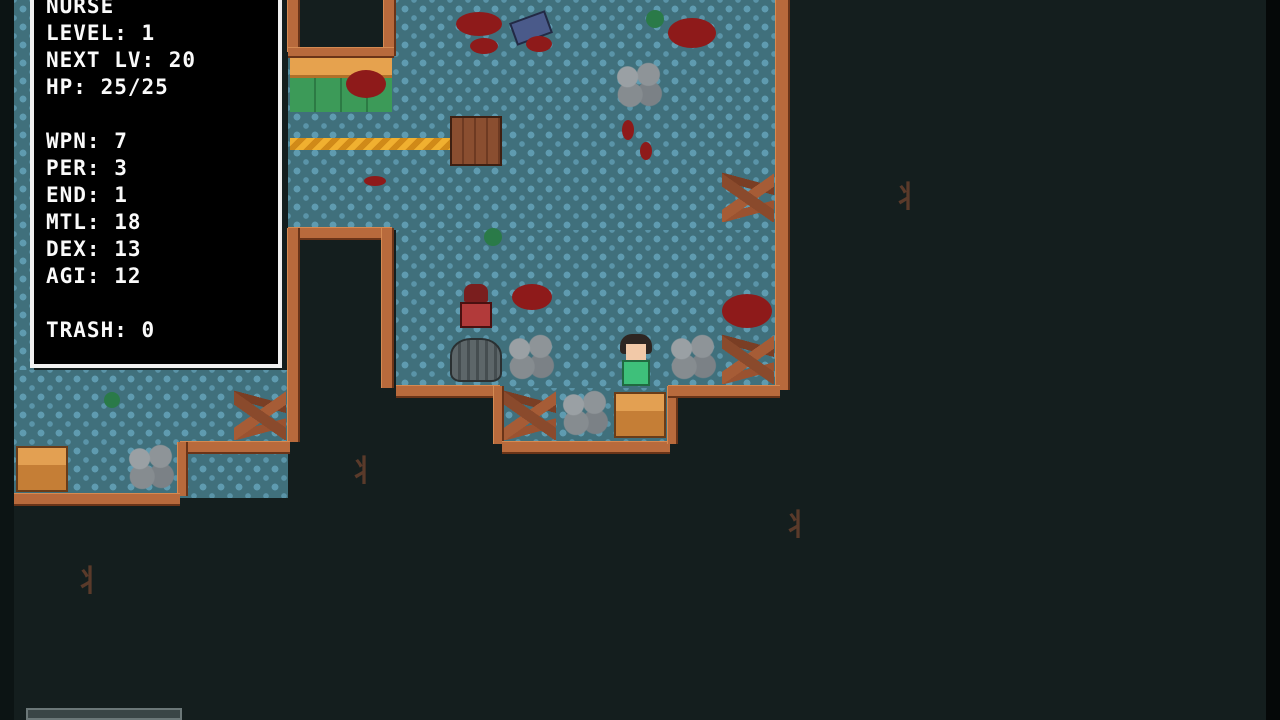  I want to click on caution-tape, so click(370, 144).